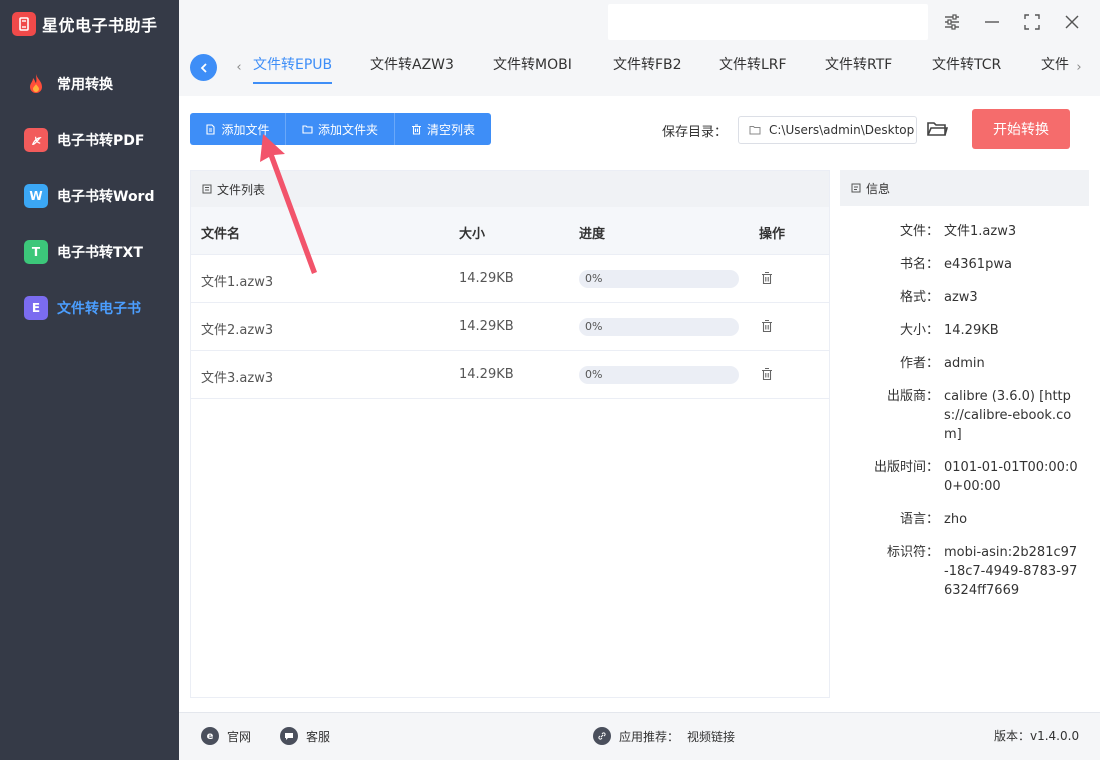  I want to click on info-title: 信息, so click(878, 188).